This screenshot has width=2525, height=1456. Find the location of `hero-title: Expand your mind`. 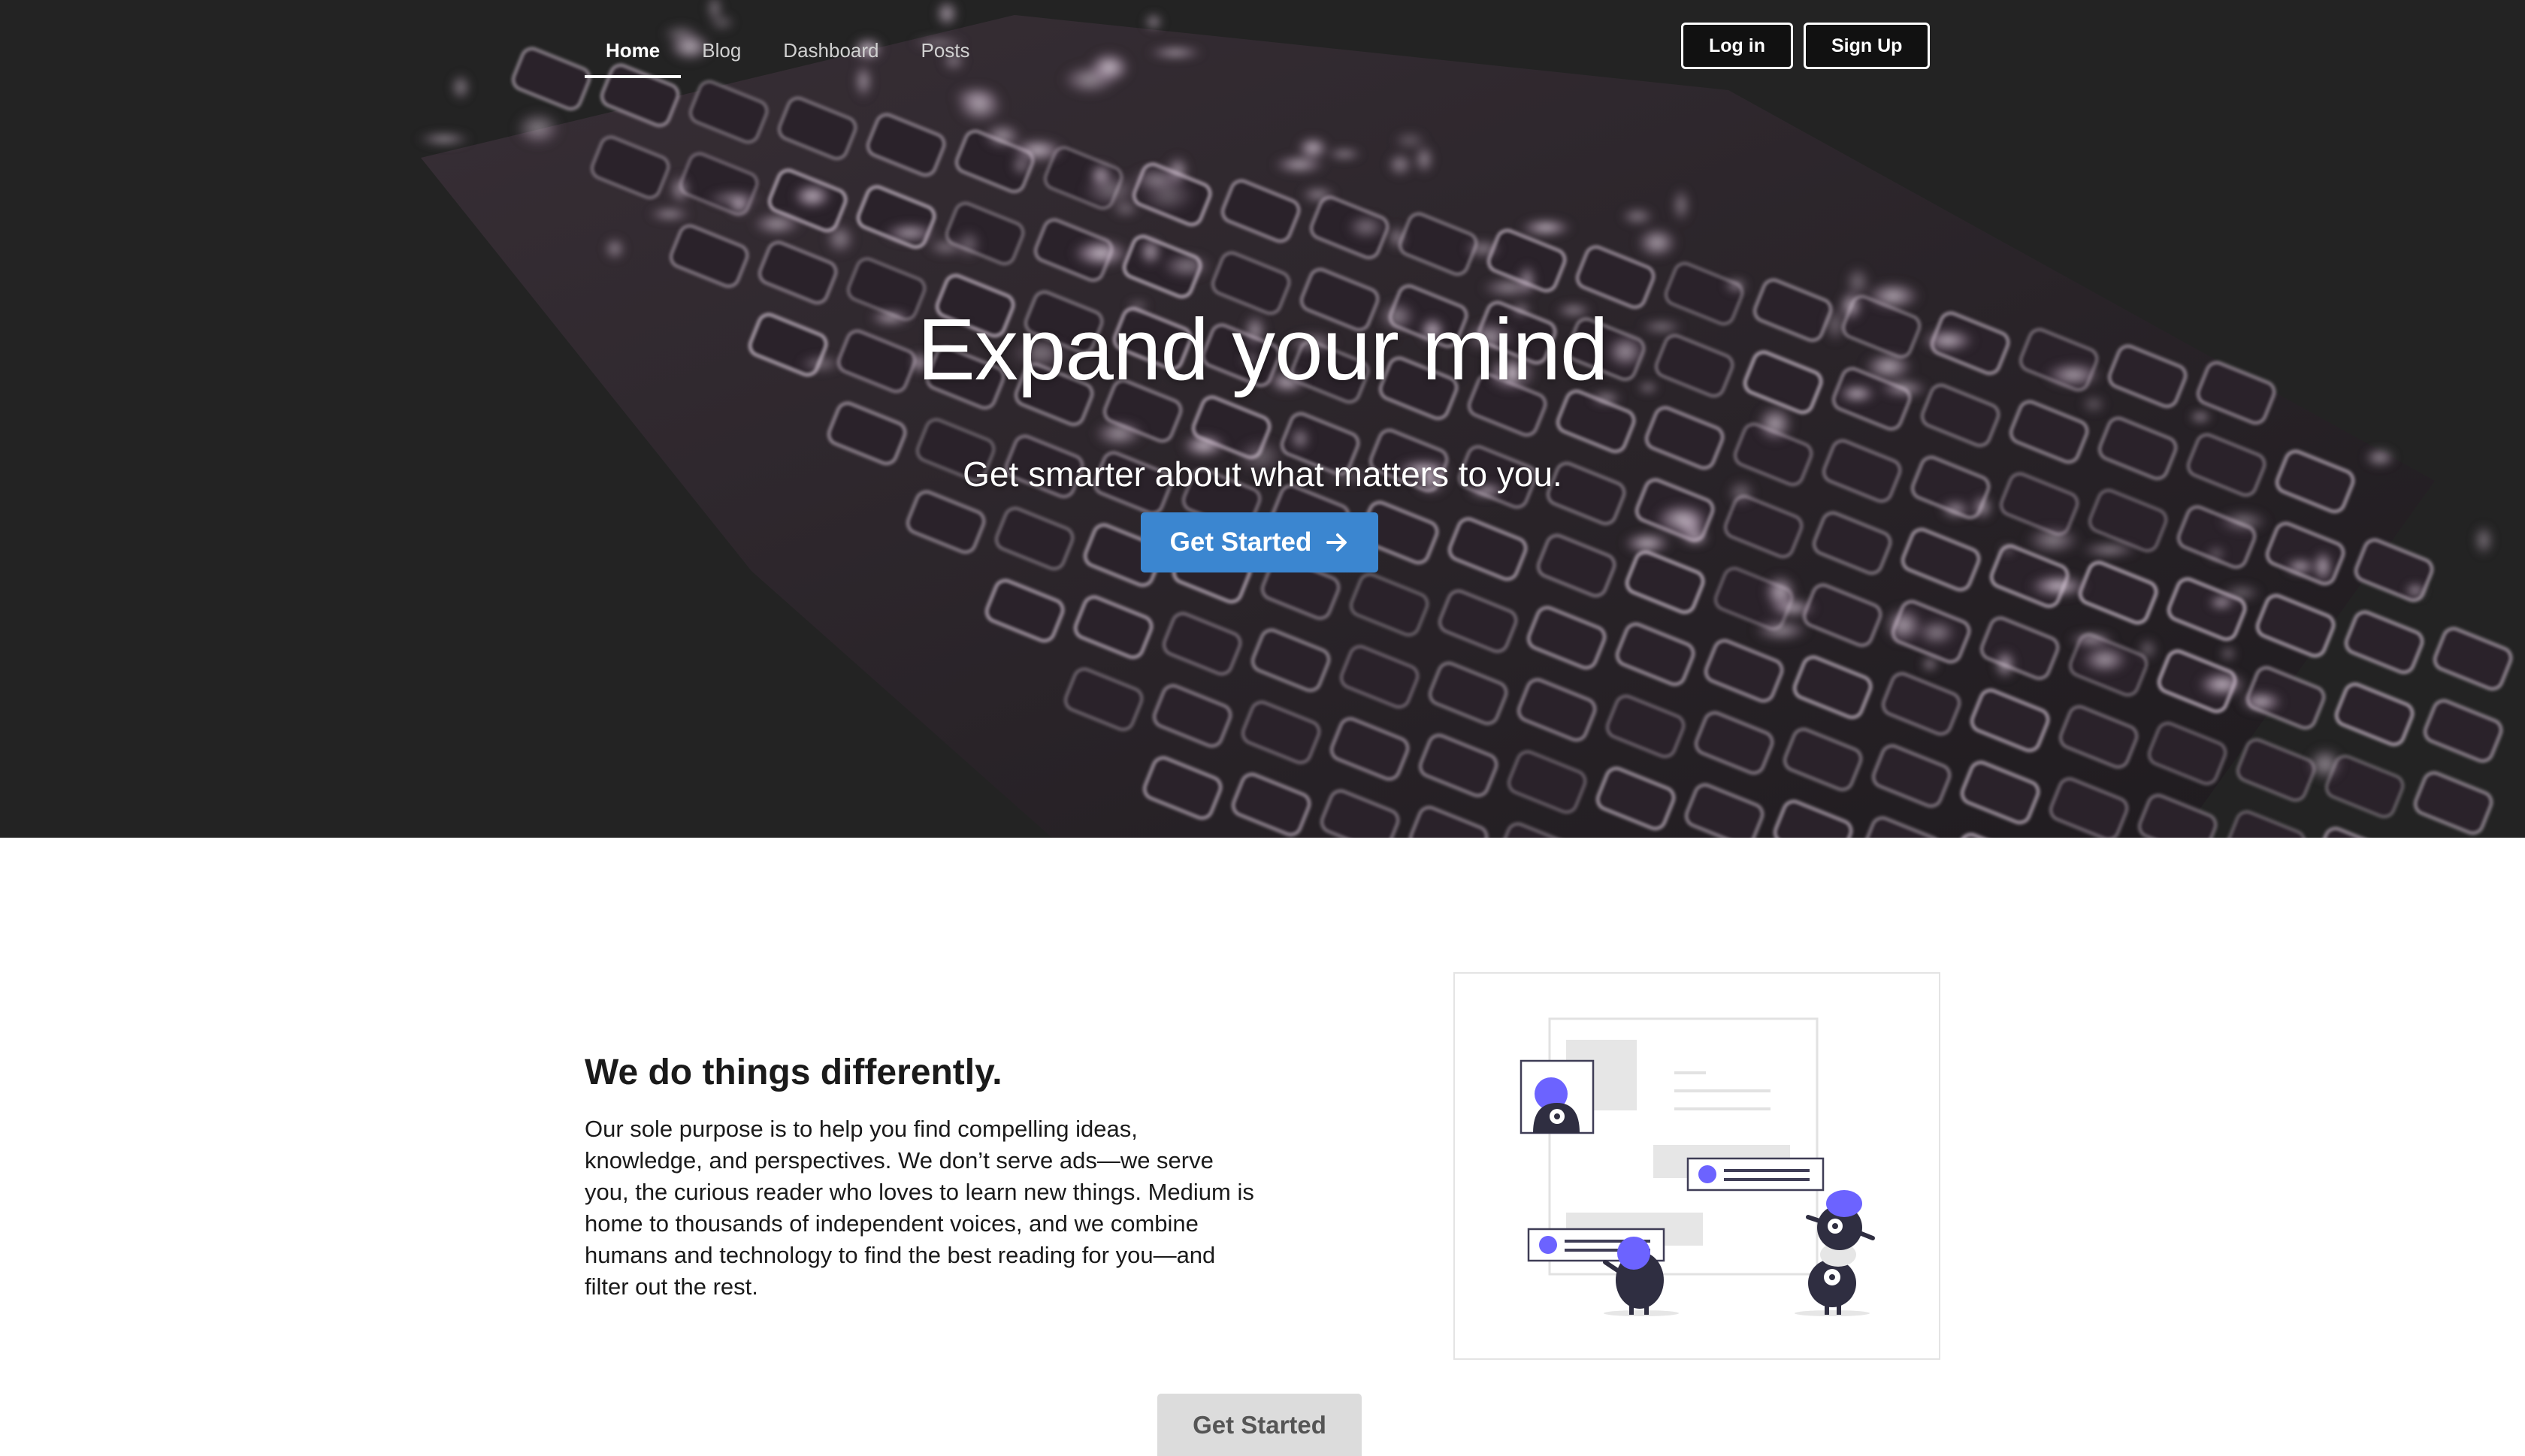

hero-title: Expand your mind is located at coordinates (1263, 349).